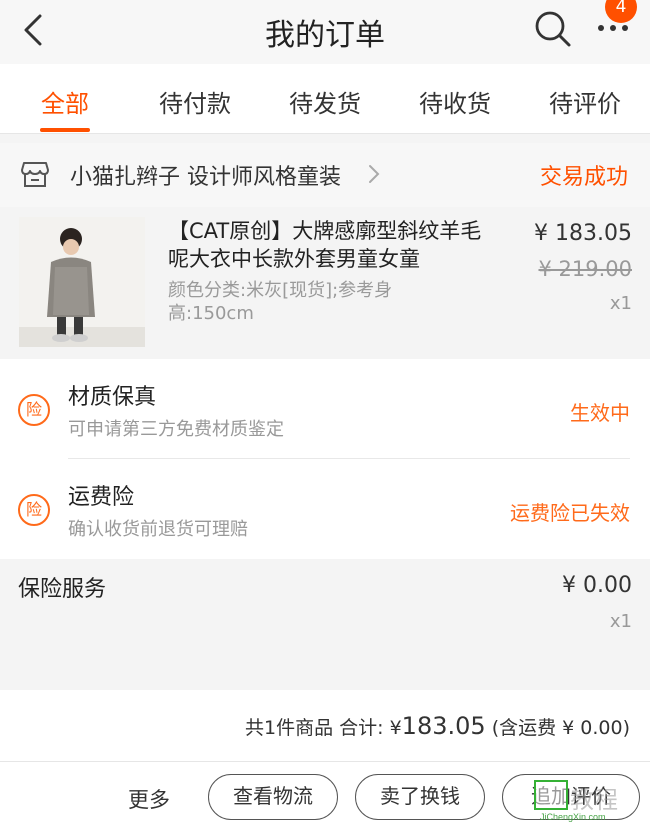  I want to click on product-title: 【CAT原创】大牌感廓型斜纹羊毛呢大衣中长款外套男童女童, so click(333, 245).